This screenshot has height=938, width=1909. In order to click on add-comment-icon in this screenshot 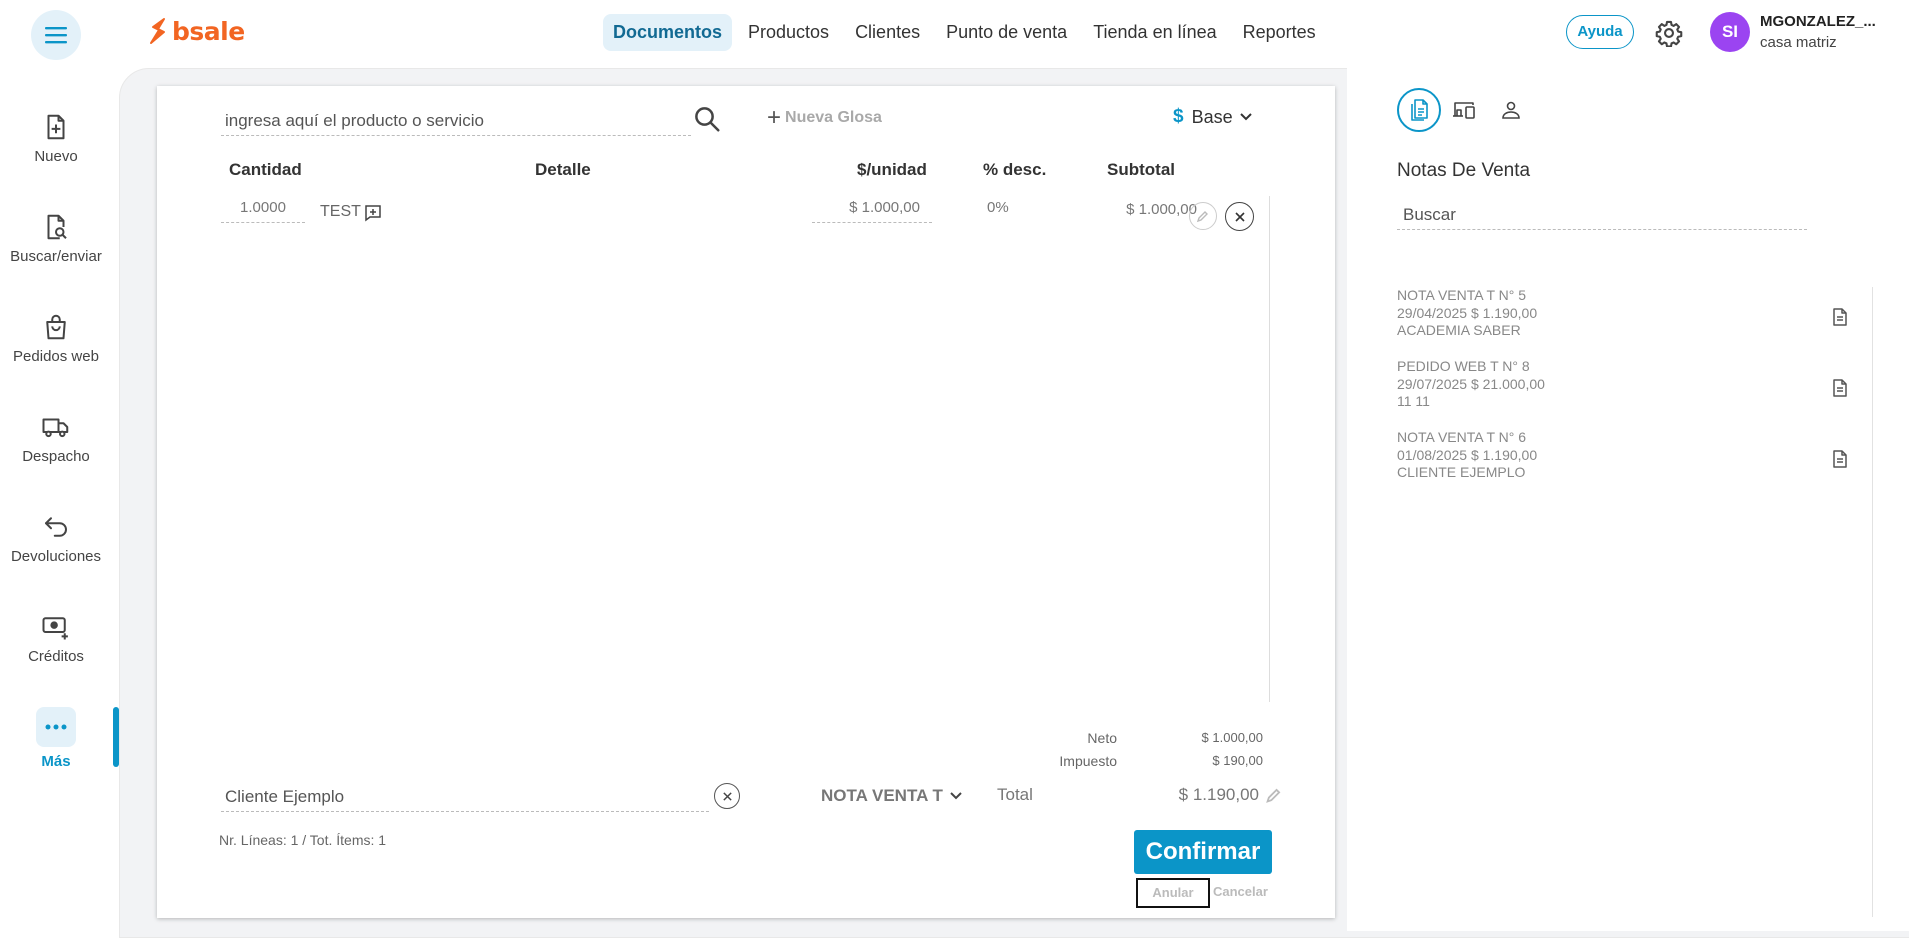, I will do `click(373, 213)`.